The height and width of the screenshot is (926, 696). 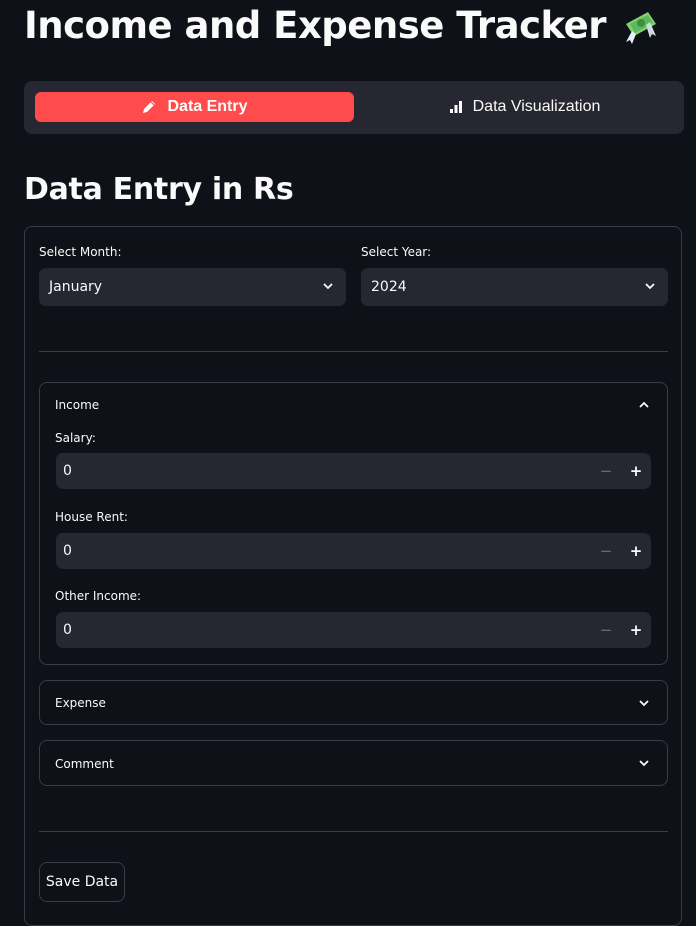 I want to click on month-label: Select Month:, so click(x=80, y=252).